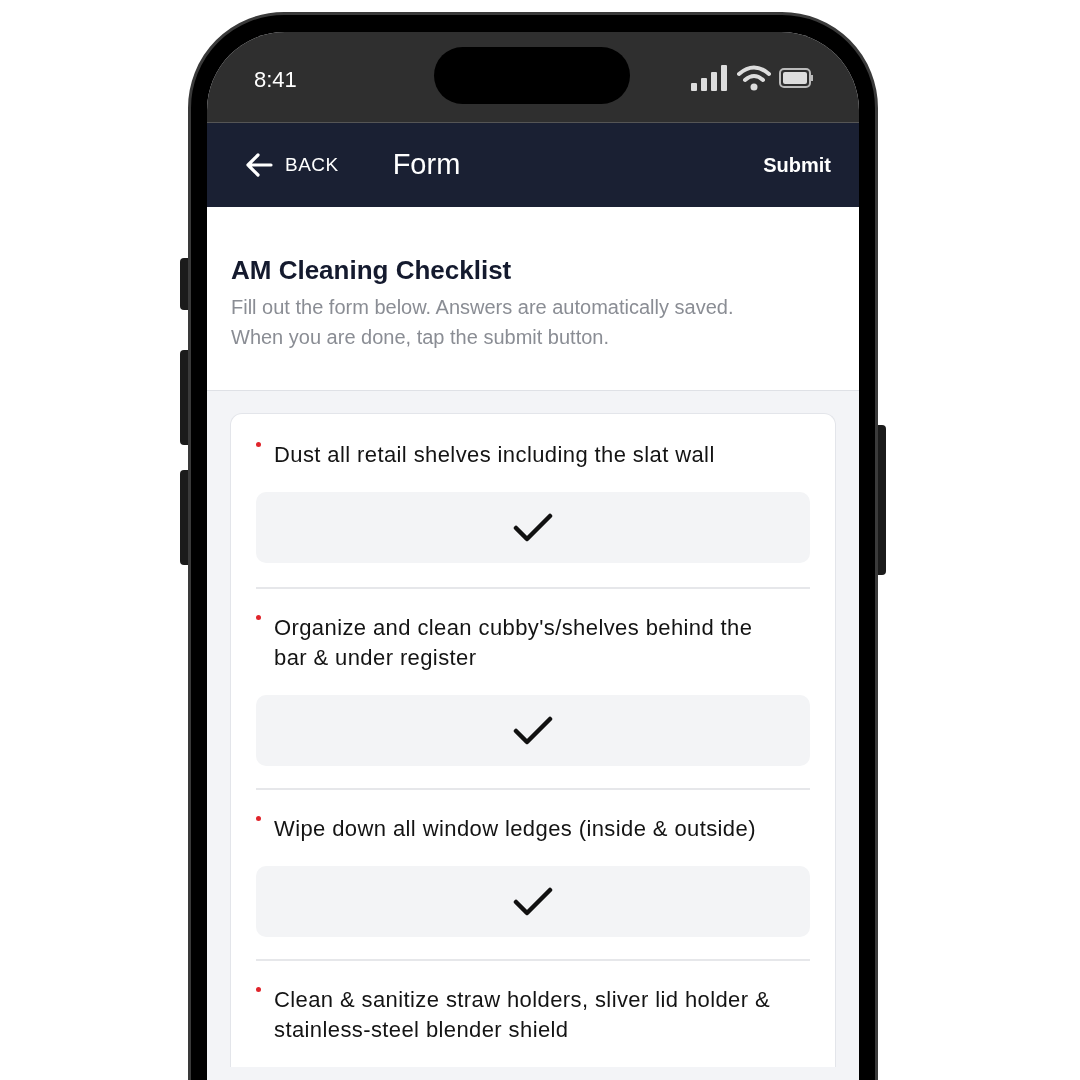 This screenshot has width=1080, height=1080. What do you see at coordinates (275, 79) in the screenshot?
I see `status-time: 8:41` at bounding box center [275, 79].